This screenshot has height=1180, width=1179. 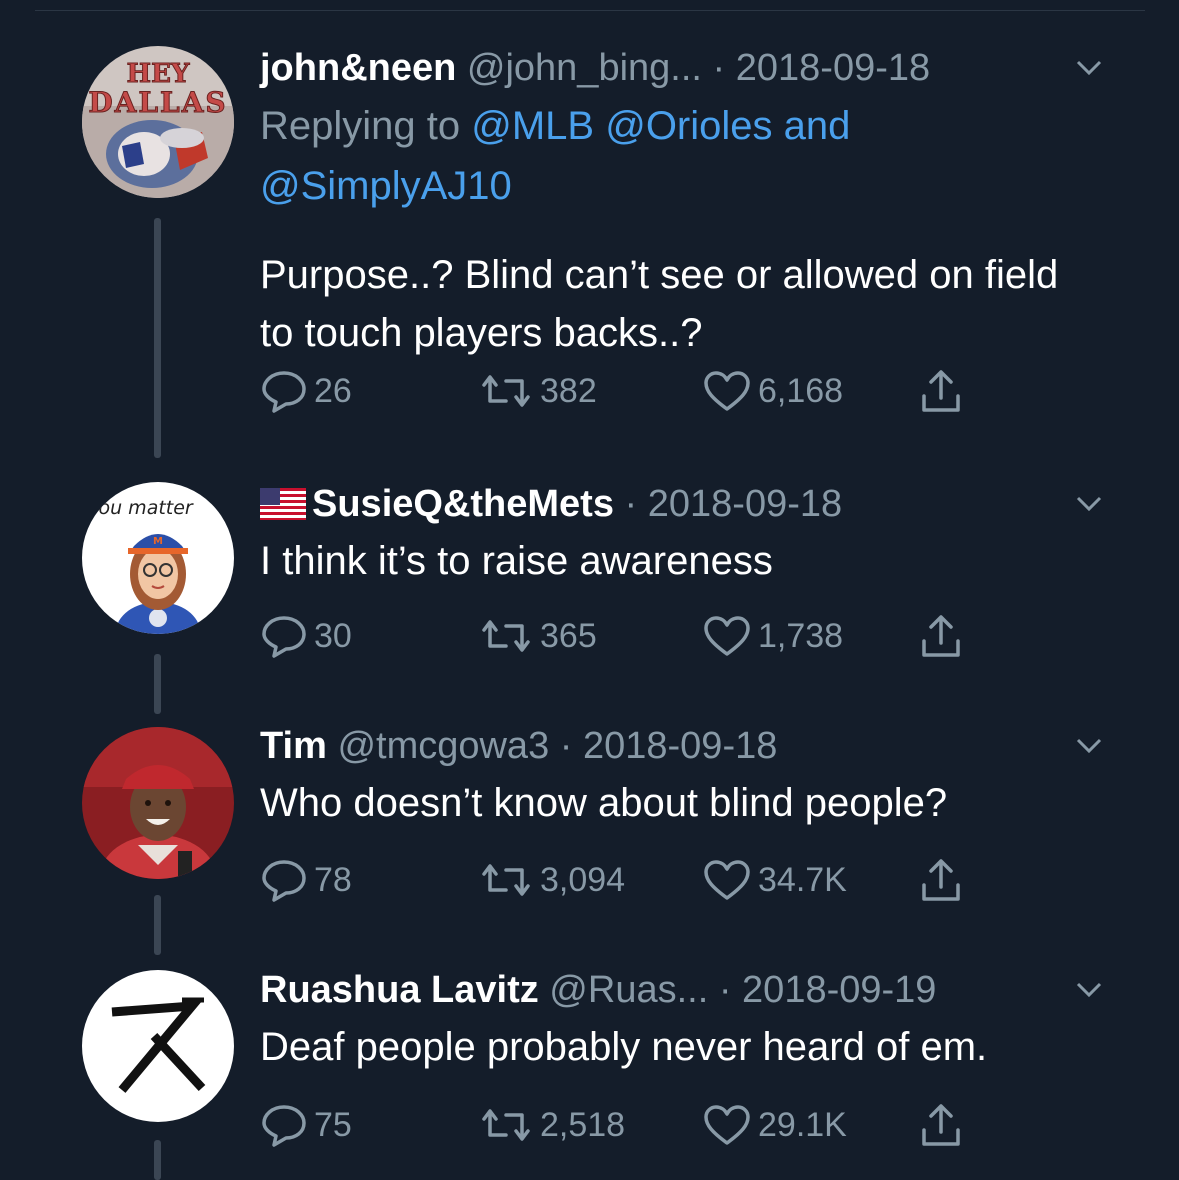 I want to click on reply-button: 26, so click(x=306, y=391).